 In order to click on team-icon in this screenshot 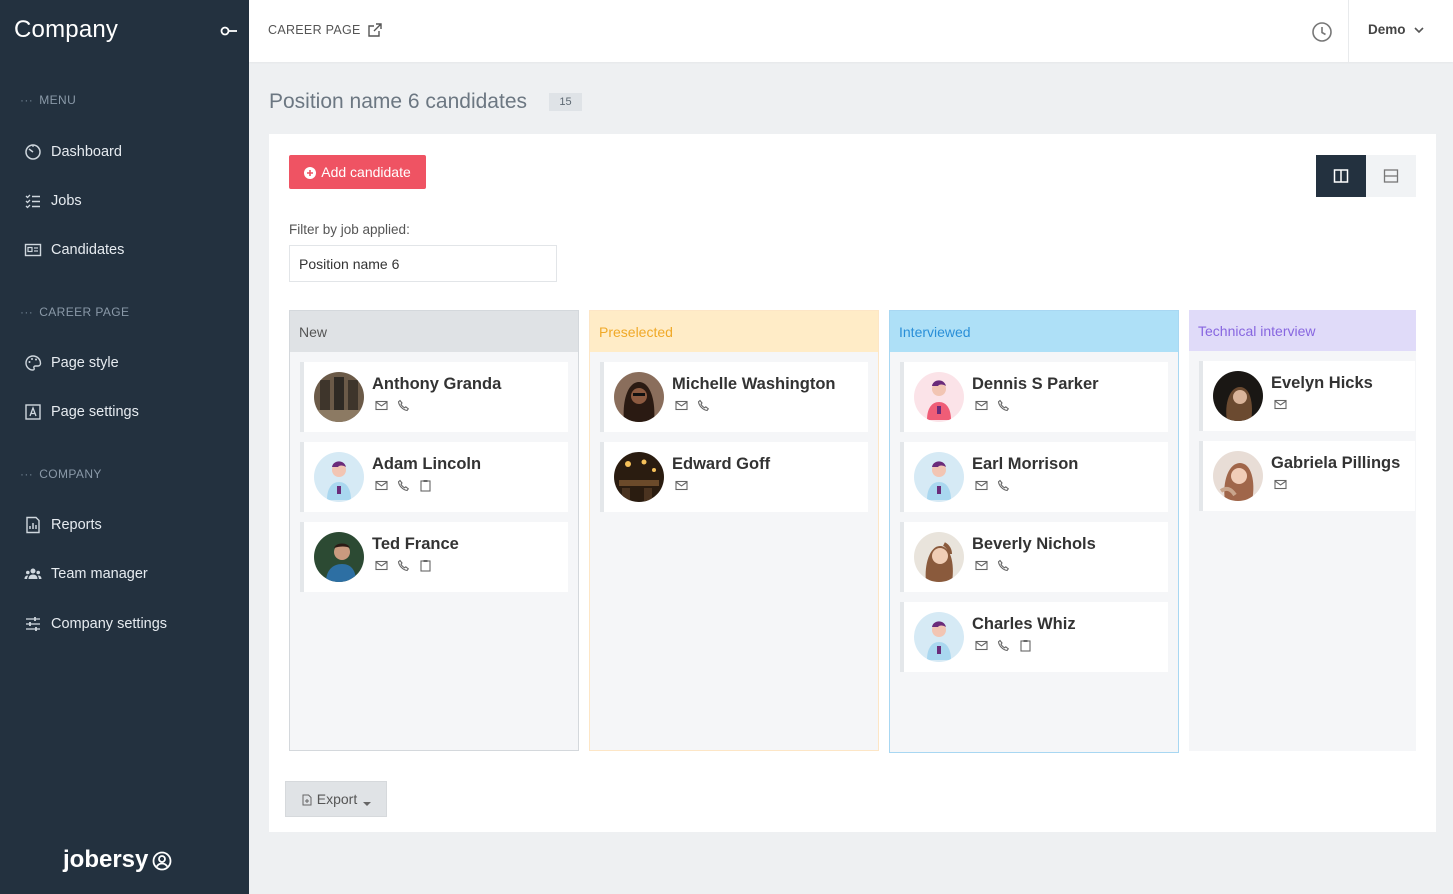, I will do `click(33, 574)`.